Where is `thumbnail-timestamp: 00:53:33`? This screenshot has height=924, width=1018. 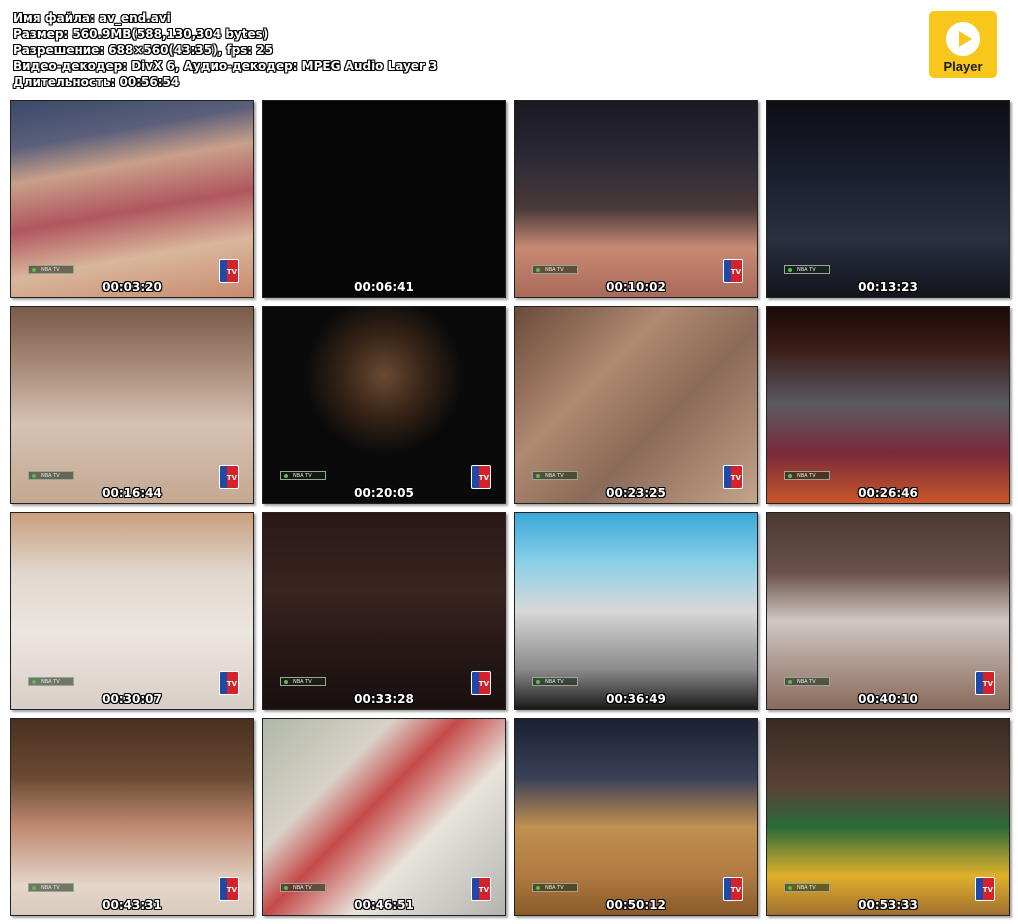 thumbnail-timestamp: 00:53:33 is located at coordinates (888, 905).